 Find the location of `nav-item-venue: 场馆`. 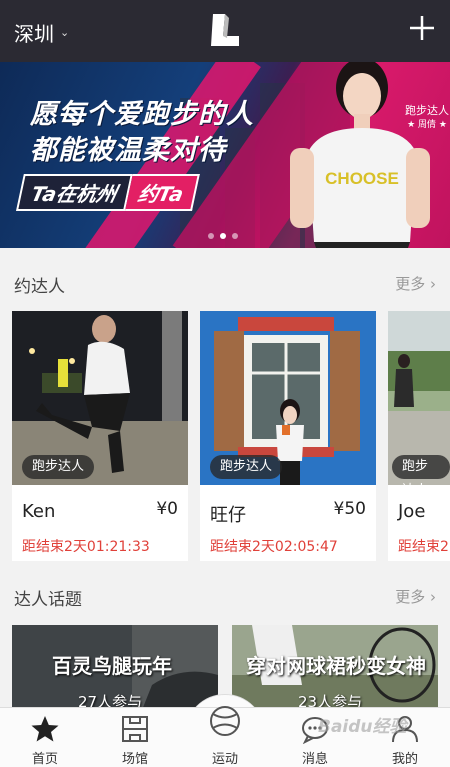

nav-item-venue: 场馆 is located at coordinates (135, 737).